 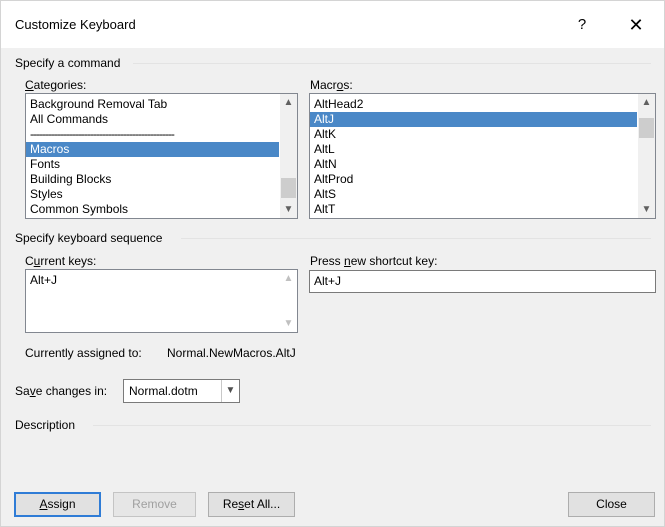 What do you see at coordinates (332, 24) in the screenshot?
I see `title-bar: Customize Keyboard ? ✕` at bounding box center [332, 24].